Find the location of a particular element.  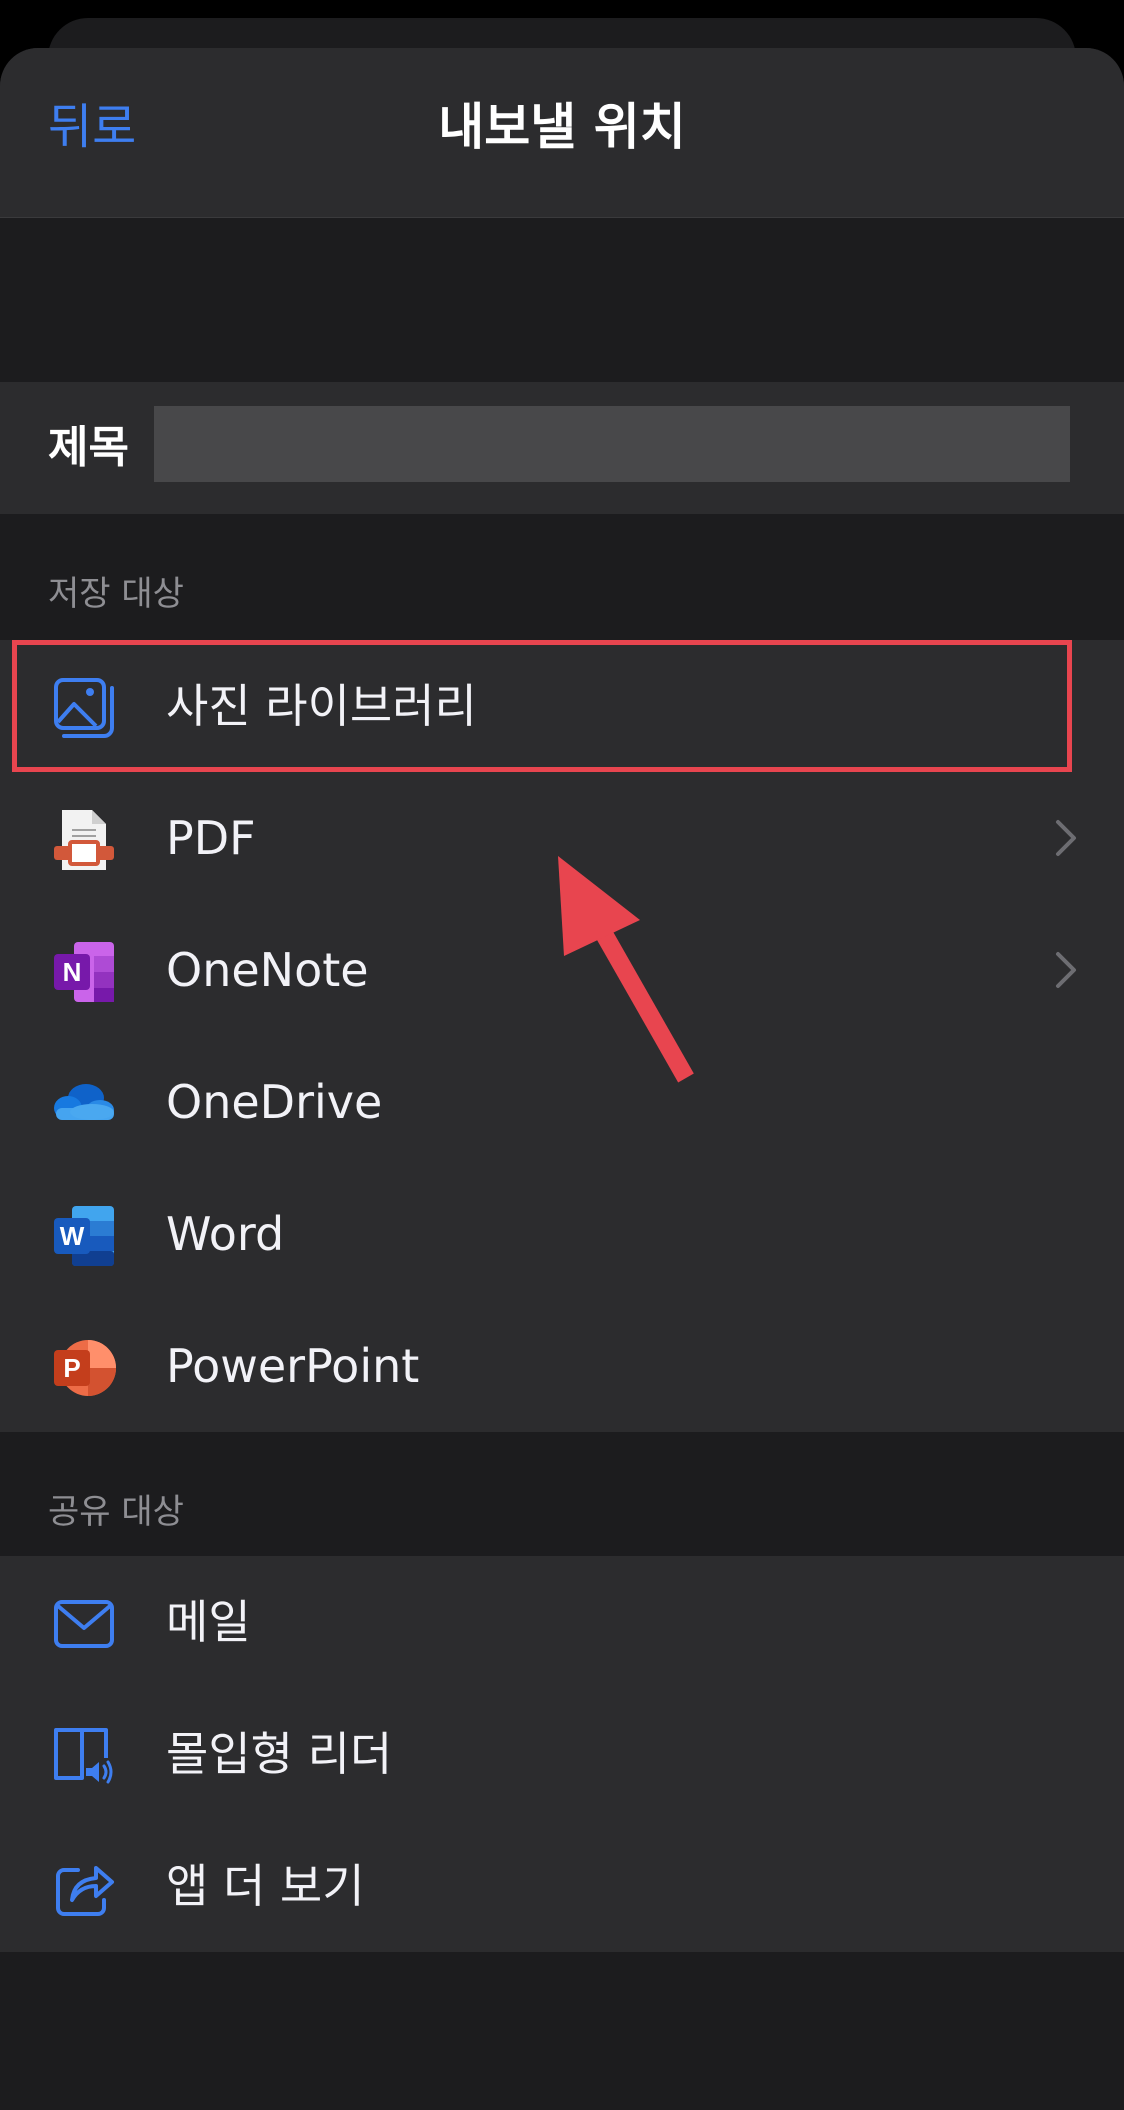

share-icon is located at coordinates (85, 1891).